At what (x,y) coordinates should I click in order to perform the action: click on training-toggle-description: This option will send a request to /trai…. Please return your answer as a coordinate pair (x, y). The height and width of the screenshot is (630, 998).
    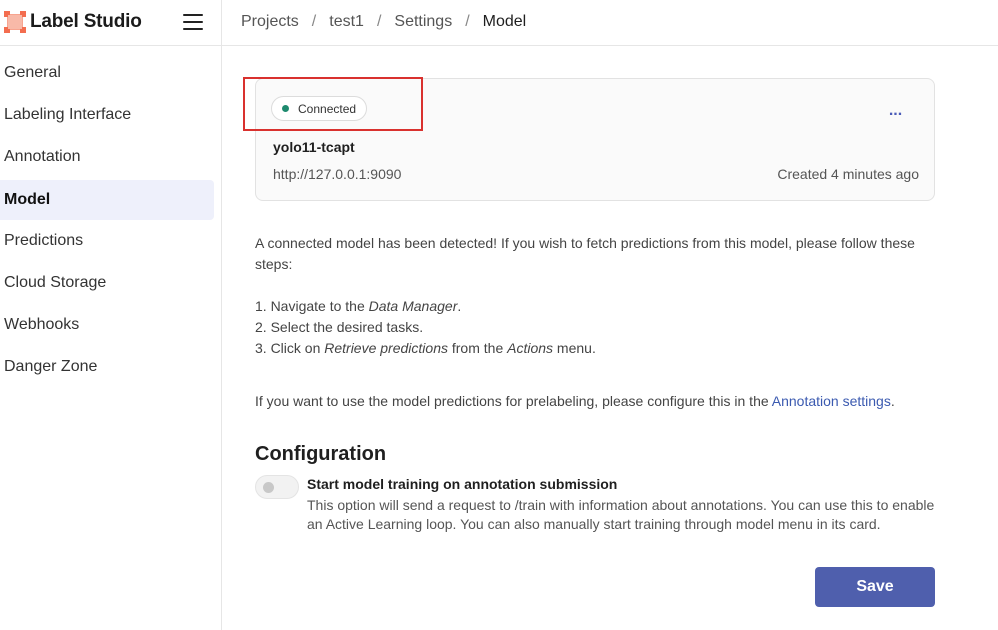
    Looking at the image, I should click on (621, 514).